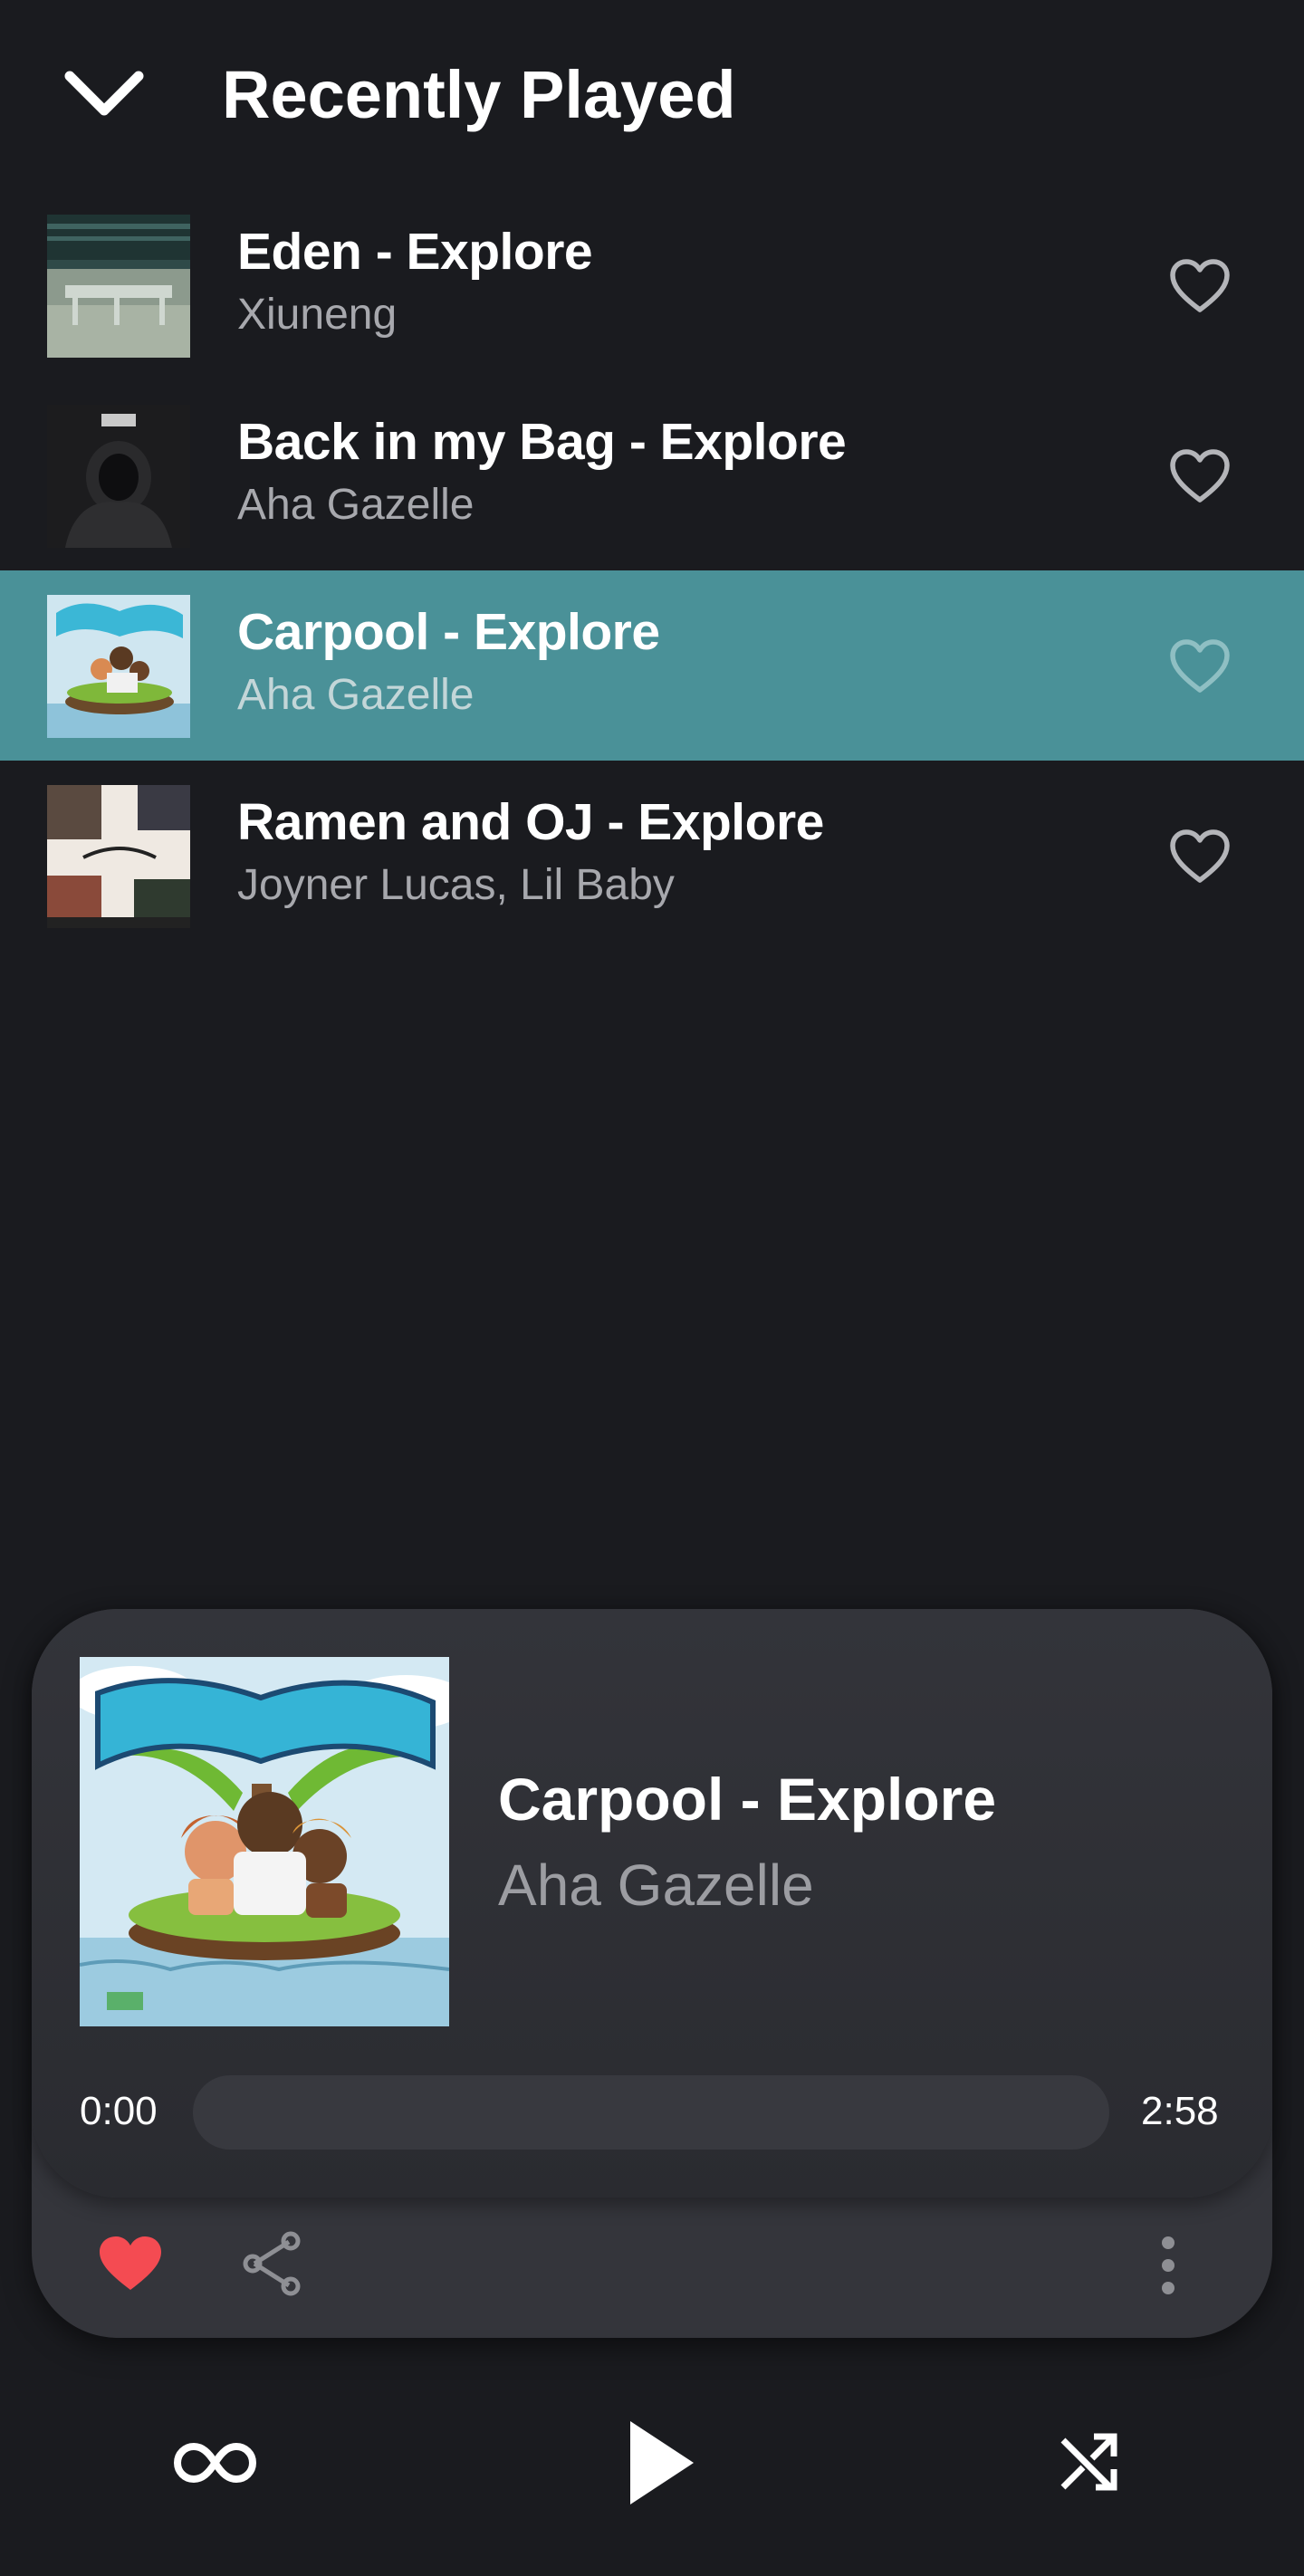  What do you see at coordinates (530, 822) in the screenshot?
I see `track-title: Ramen and OJ - Explore` at bounding box center [530, 822].